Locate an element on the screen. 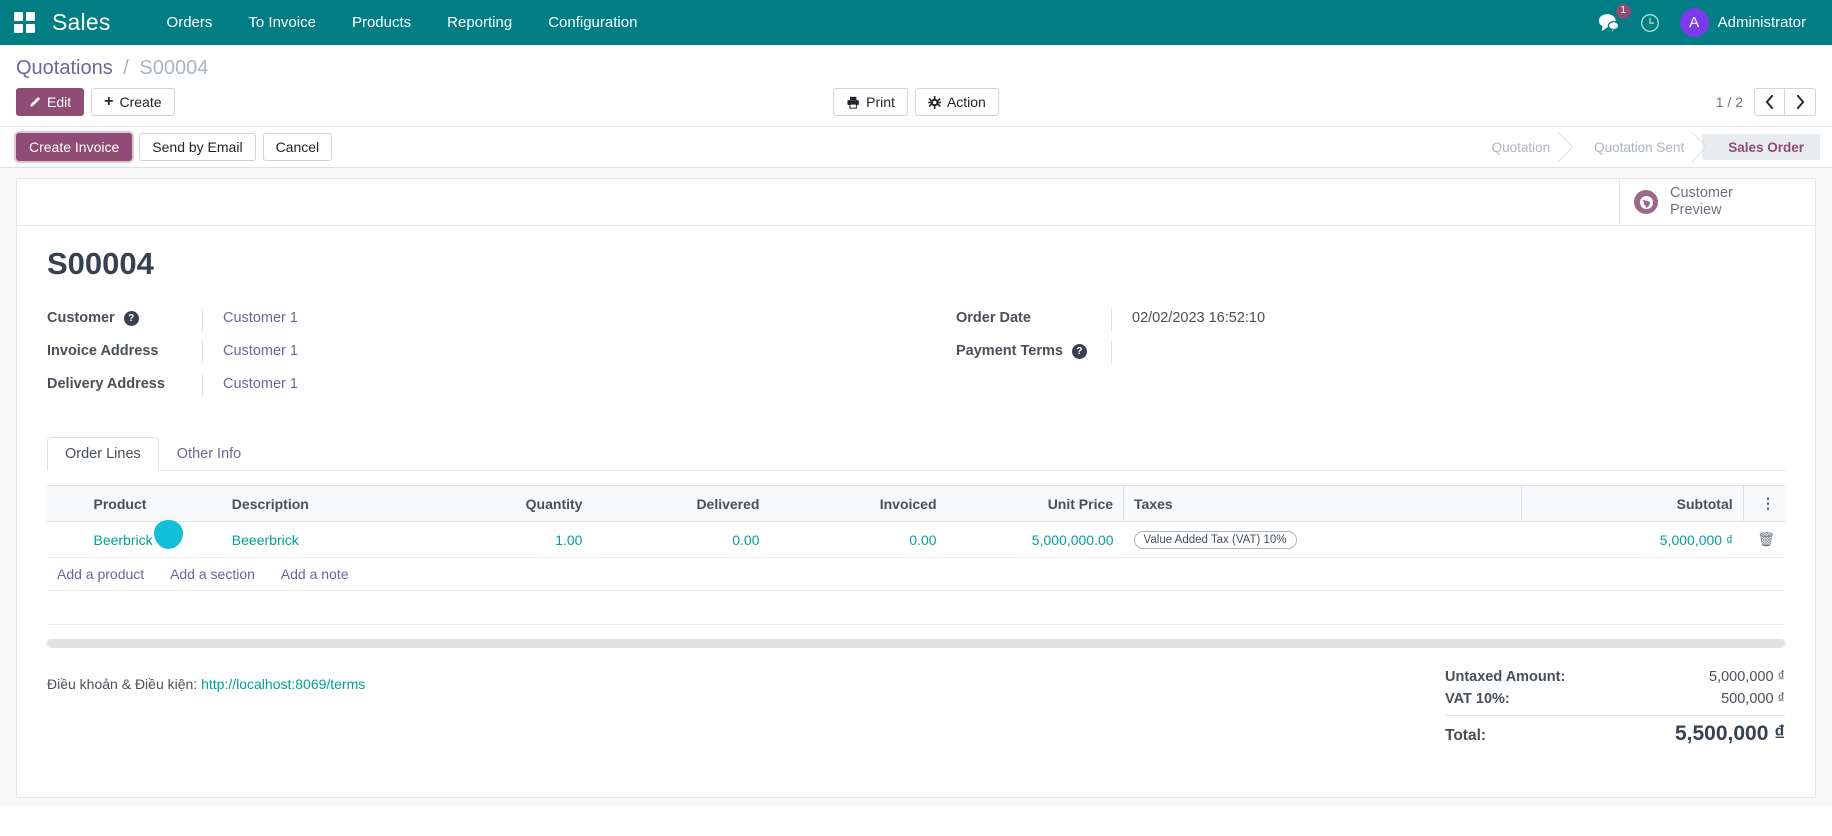 The height and width of the screenshot is (836, 1832). stage-quotation: Quotation is located at coordinates (1517, 147).